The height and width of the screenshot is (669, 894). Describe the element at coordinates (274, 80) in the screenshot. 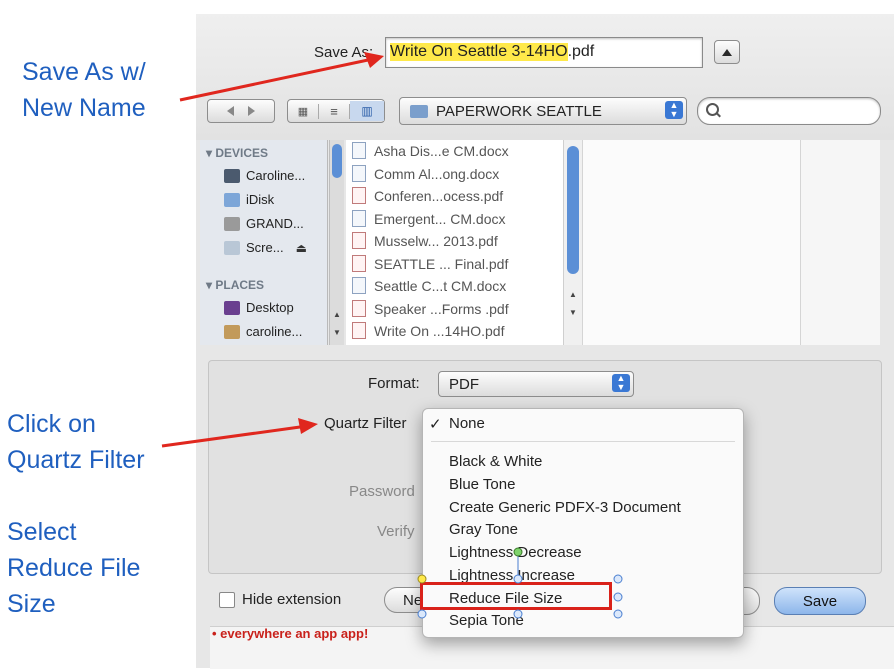

I see `arrow-save-as` at that location.